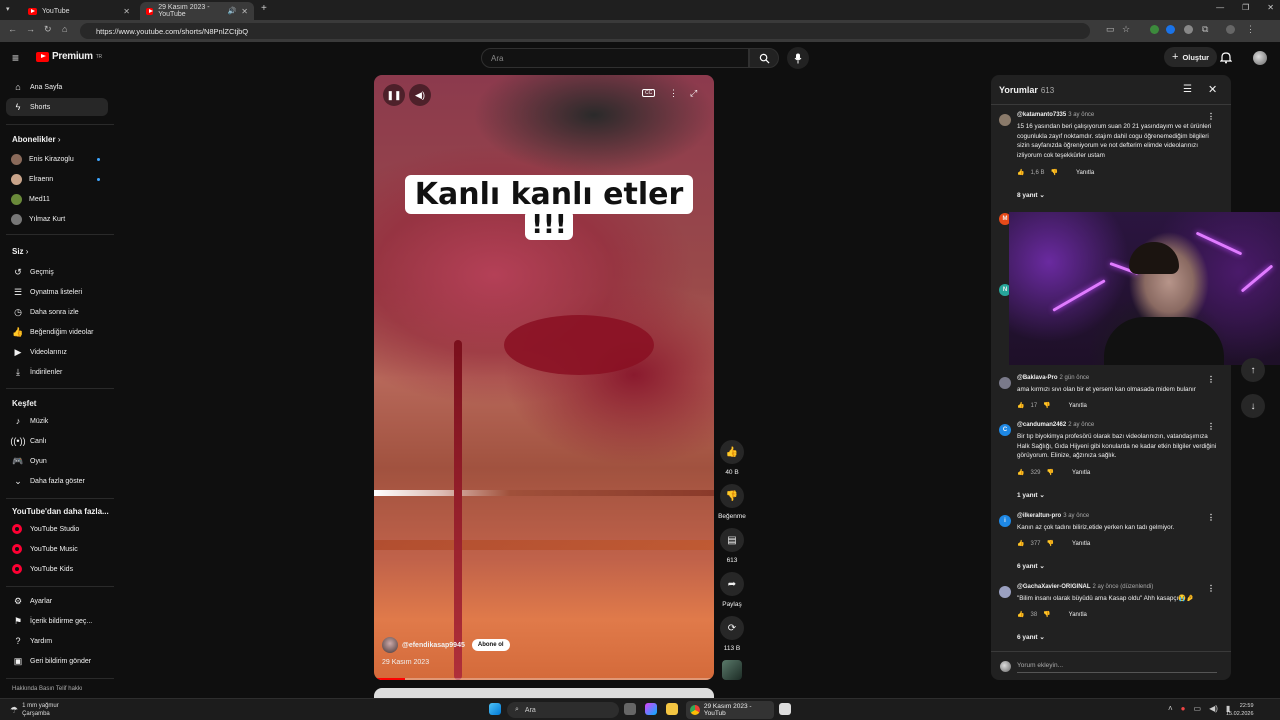 Image resolution: width=1280 pixels, height=720 pixels. I want to click on sidebar-item-liked-videos: 👍 Beğendiğim videolar, so click(57, 332).